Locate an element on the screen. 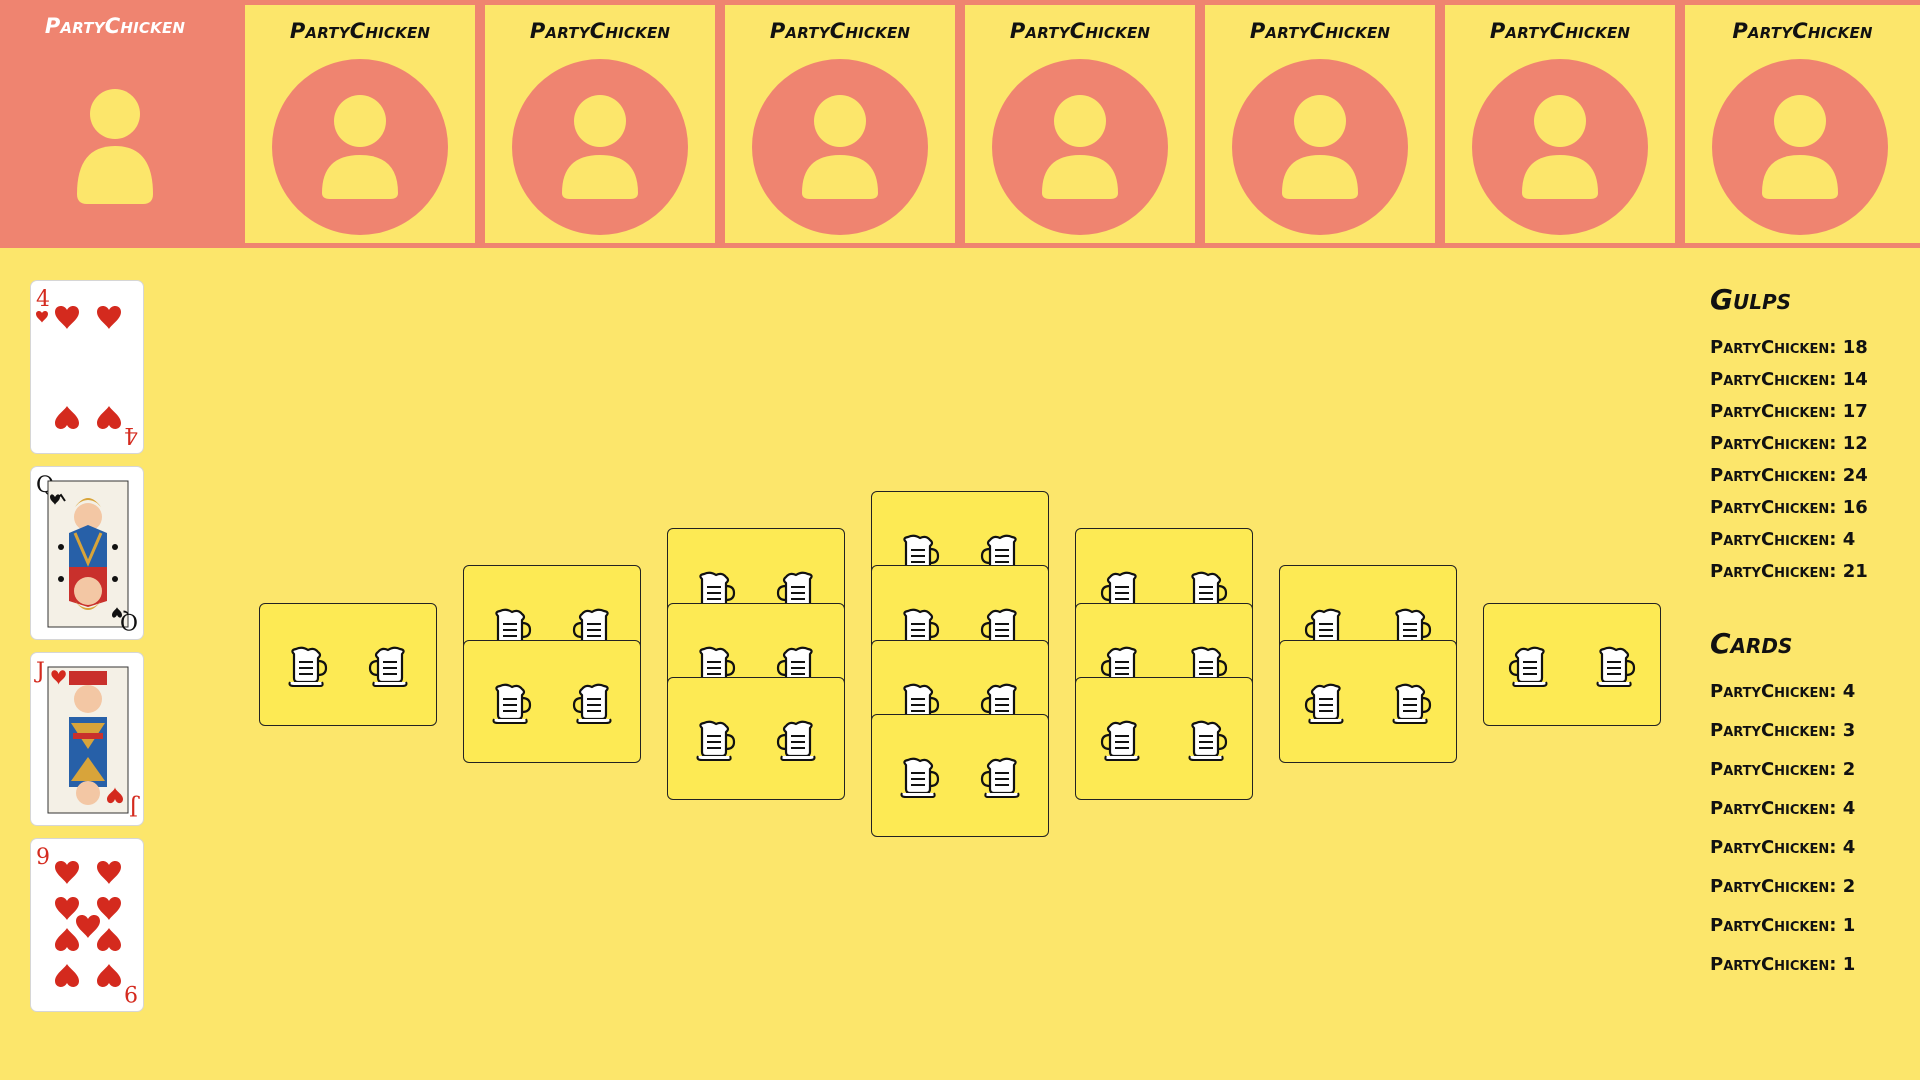 This screenshot has height=1080, width=1920. gulps-line: PartyChicken: 16 is located at coordinates (1789, 507).